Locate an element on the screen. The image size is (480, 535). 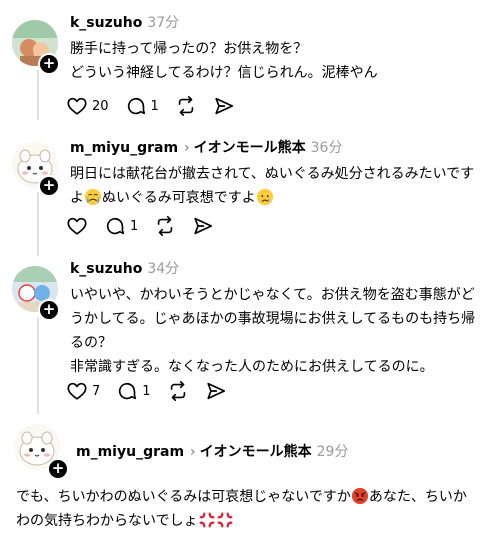
action-bar: 20 1 is located at coordinates (158, 106).